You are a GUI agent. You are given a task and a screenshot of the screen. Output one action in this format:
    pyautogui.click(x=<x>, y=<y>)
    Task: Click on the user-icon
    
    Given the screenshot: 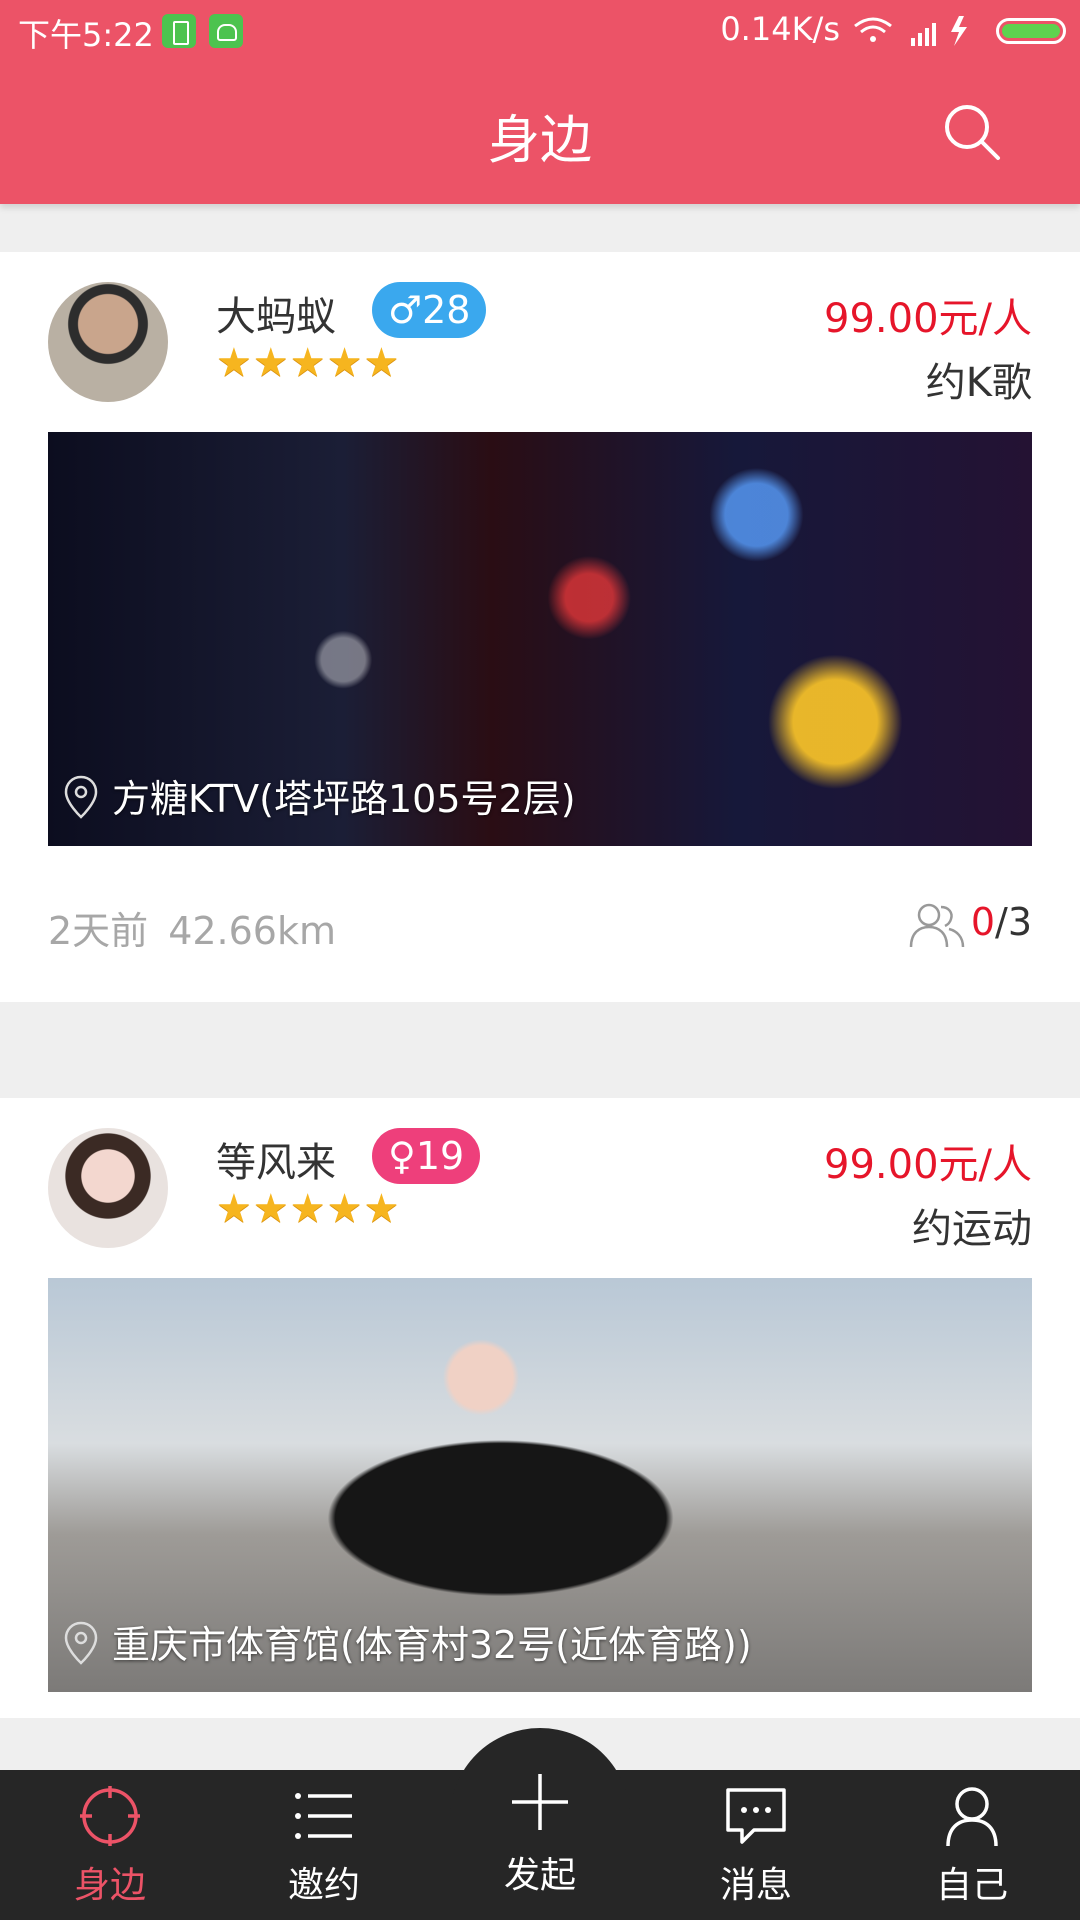 What is the action you would take?
    pyautogui.click(x=972, y=1816)
    